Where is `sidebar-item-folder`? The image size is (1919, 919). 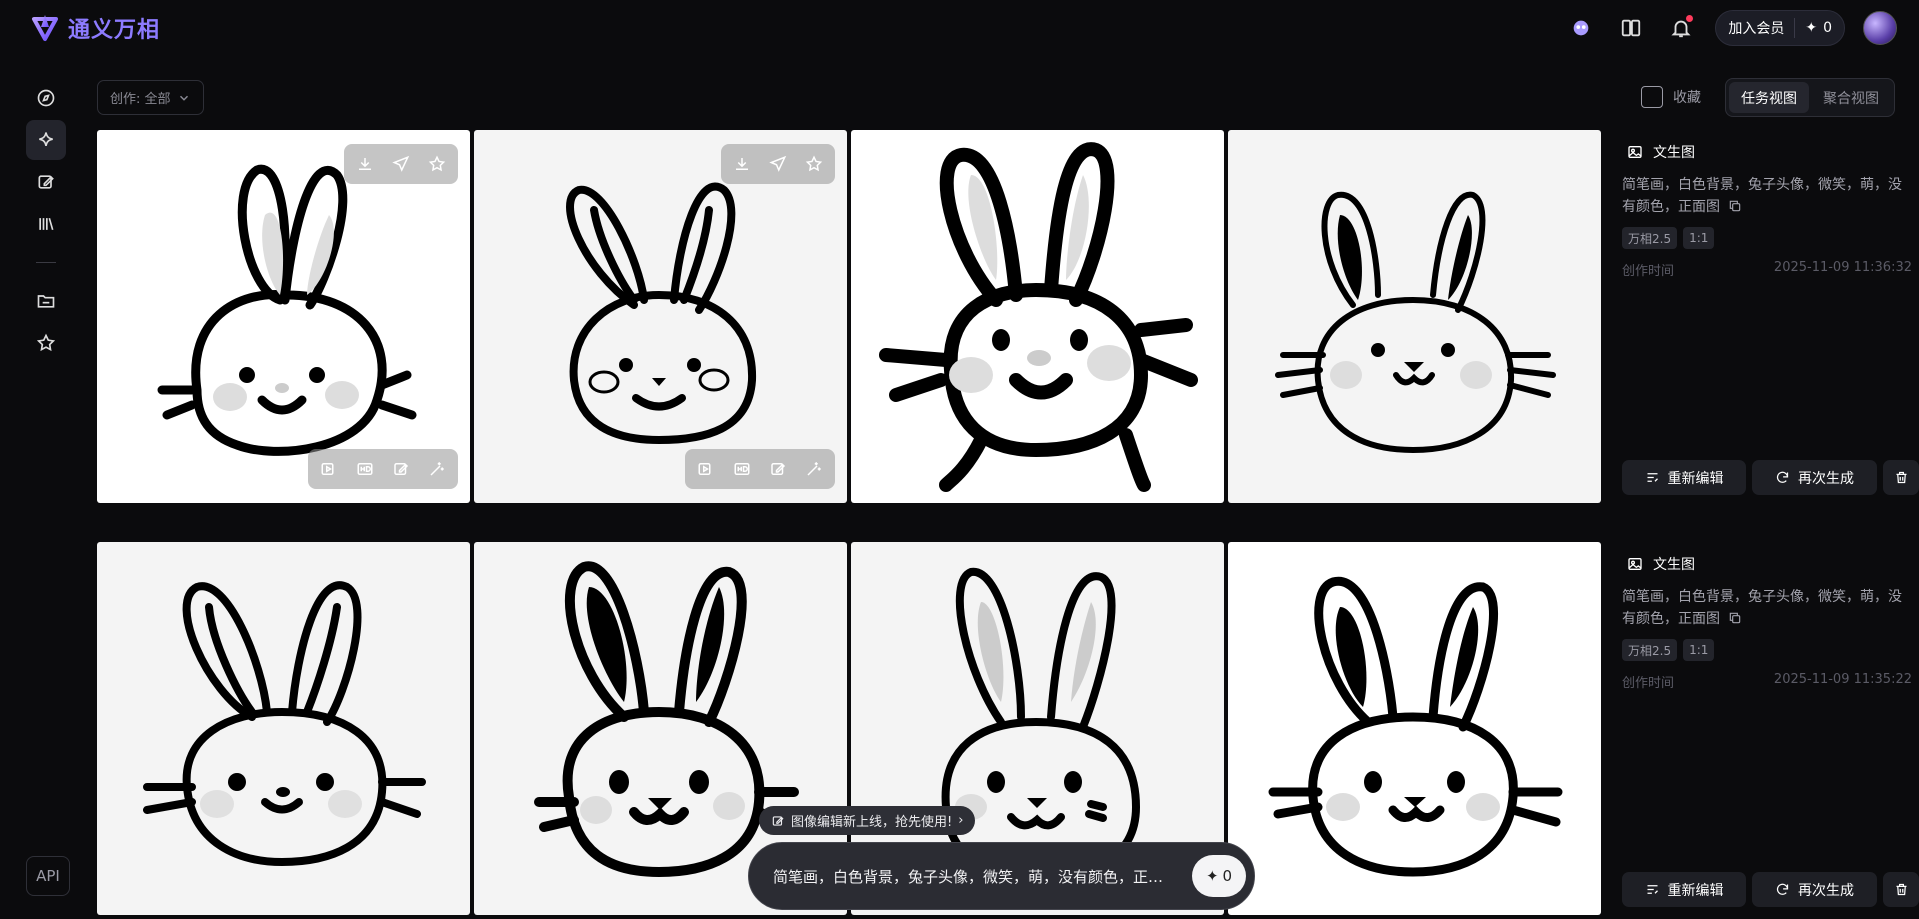 sidebar-item-folder is located at coordinates (46, 301).